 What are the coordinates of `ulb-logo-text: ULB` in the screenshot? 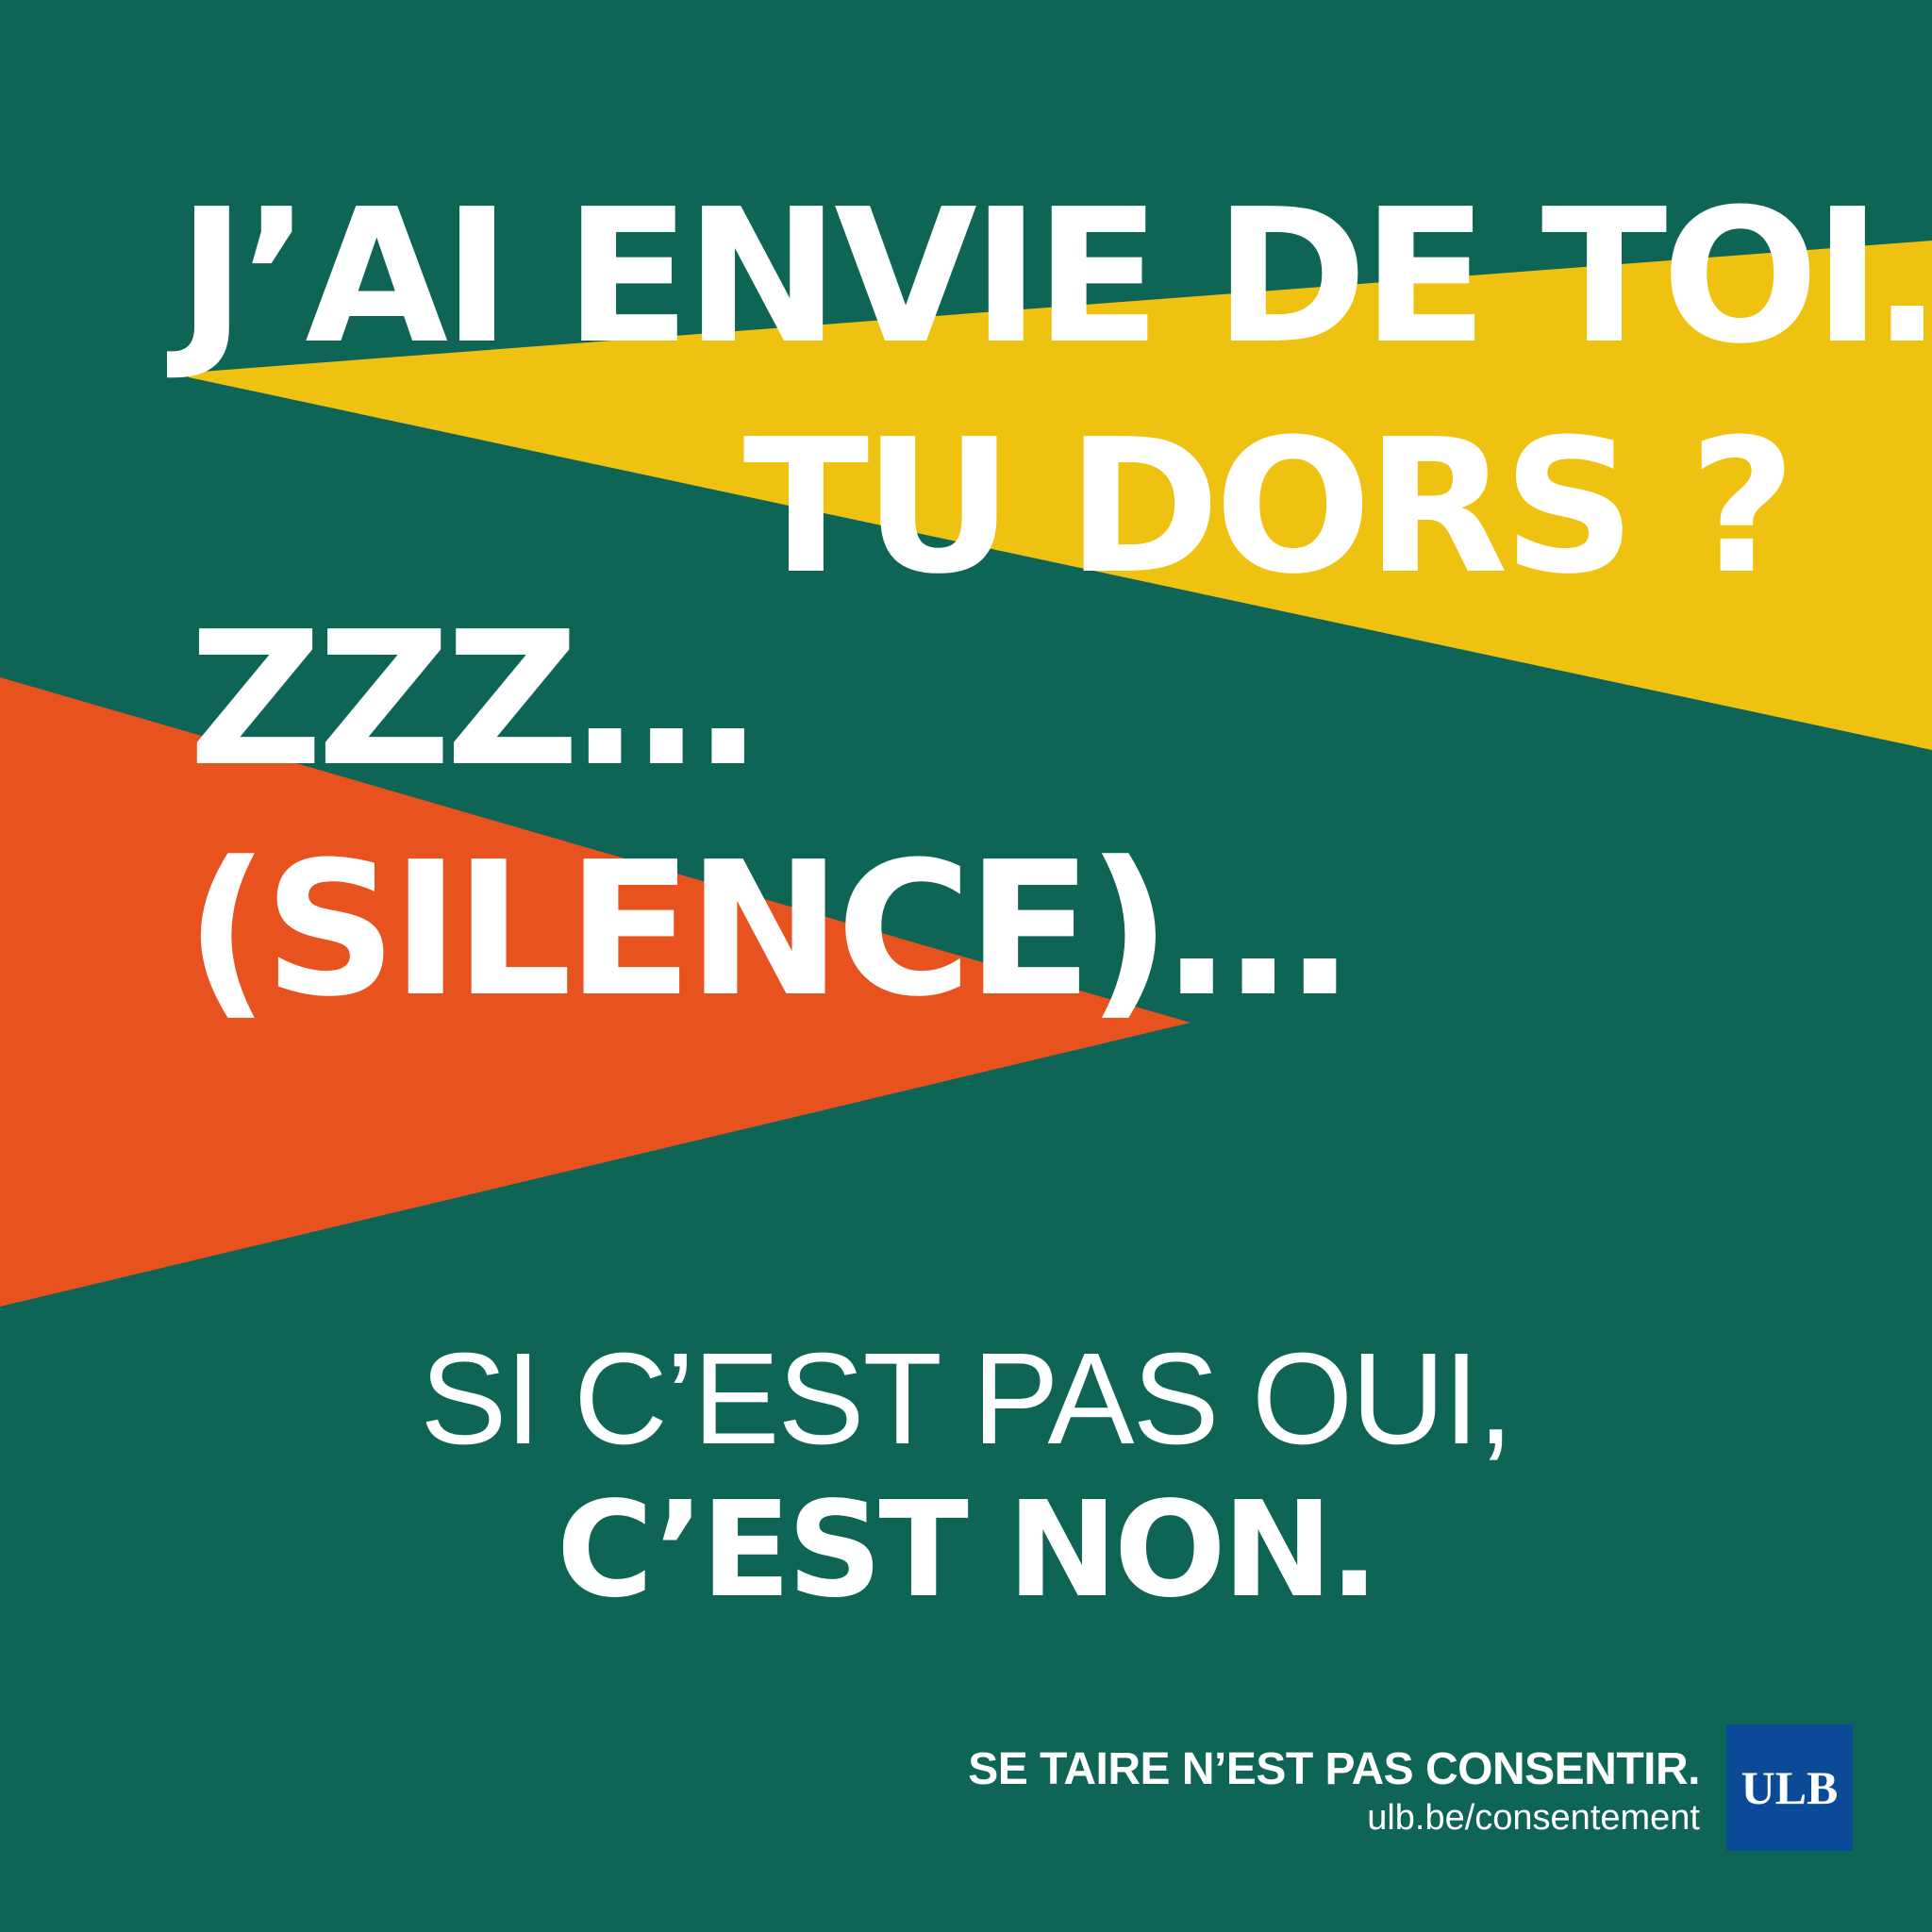 It's located at (1790, 1787).